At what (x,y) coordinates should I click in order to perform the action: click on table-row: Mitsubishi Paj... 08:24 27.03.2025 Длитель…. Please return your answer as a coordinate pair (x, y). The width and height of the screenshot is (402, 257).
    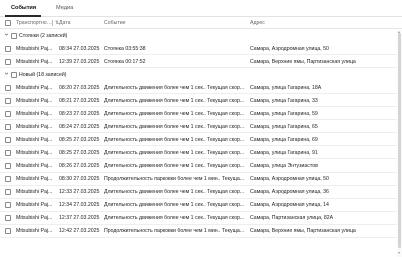
    Looking at the image, I should click on (201, 127).